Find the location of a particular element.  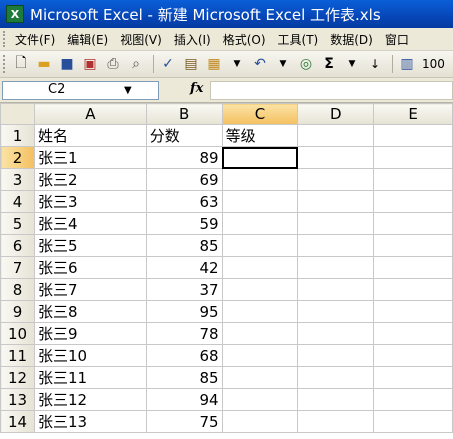

cell-score: 68 is located at coordinates (184, 355).